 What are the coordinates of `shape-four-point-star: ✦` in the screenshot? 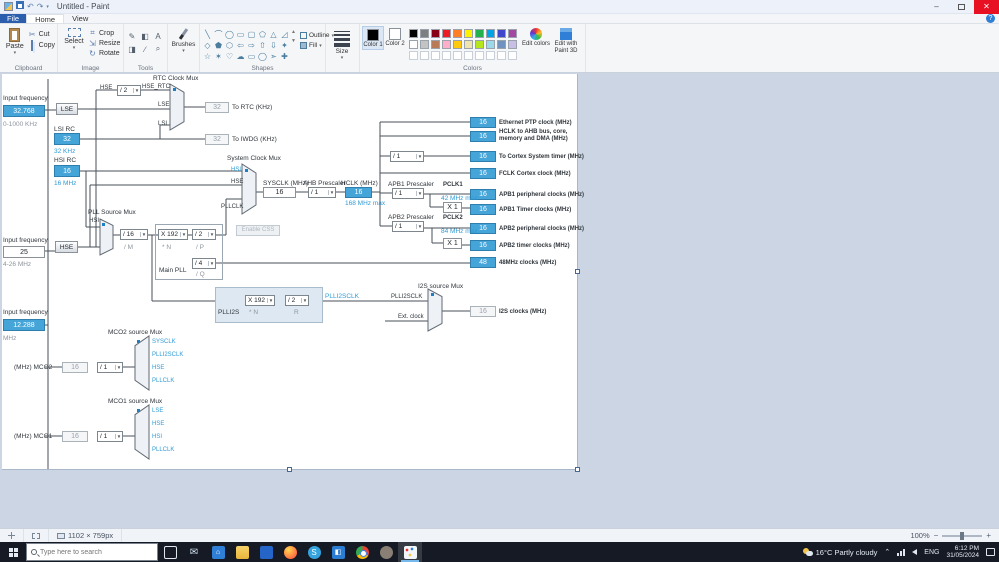 It's located at (284, 45).